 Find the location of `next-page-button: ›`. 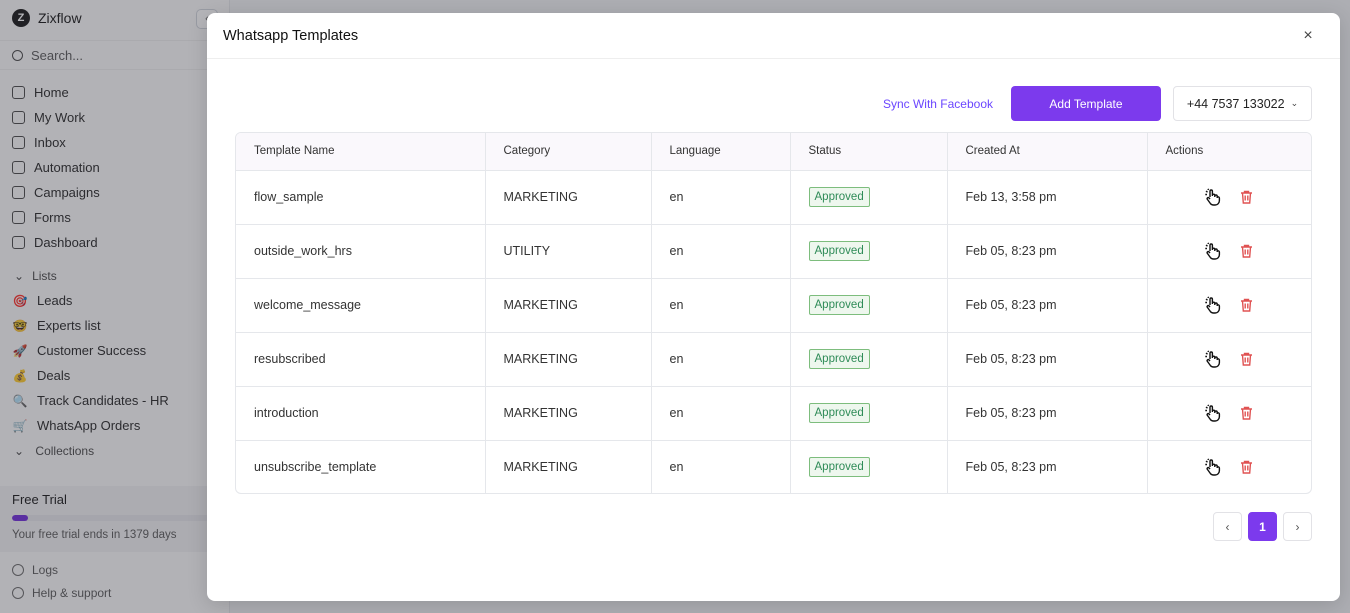

next-page-button: › is located at coordinates (1297, 526).